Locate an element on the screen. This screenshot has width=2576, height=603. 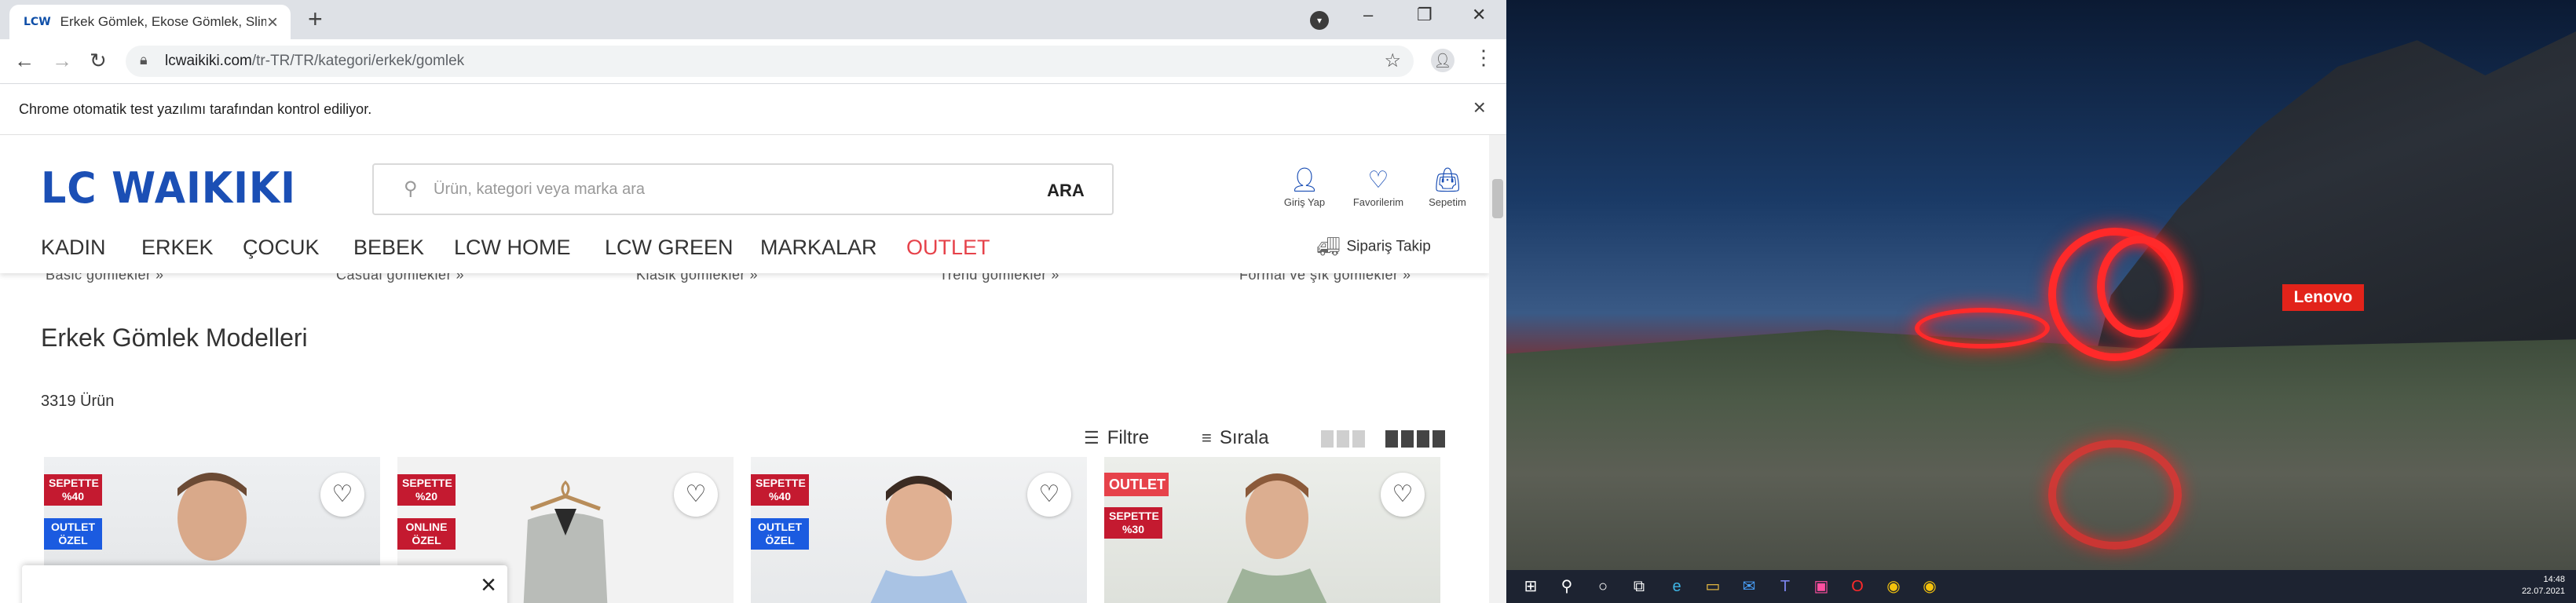
nav-item-lcw-home: LCW HOME is located at coordinates (512, 248).